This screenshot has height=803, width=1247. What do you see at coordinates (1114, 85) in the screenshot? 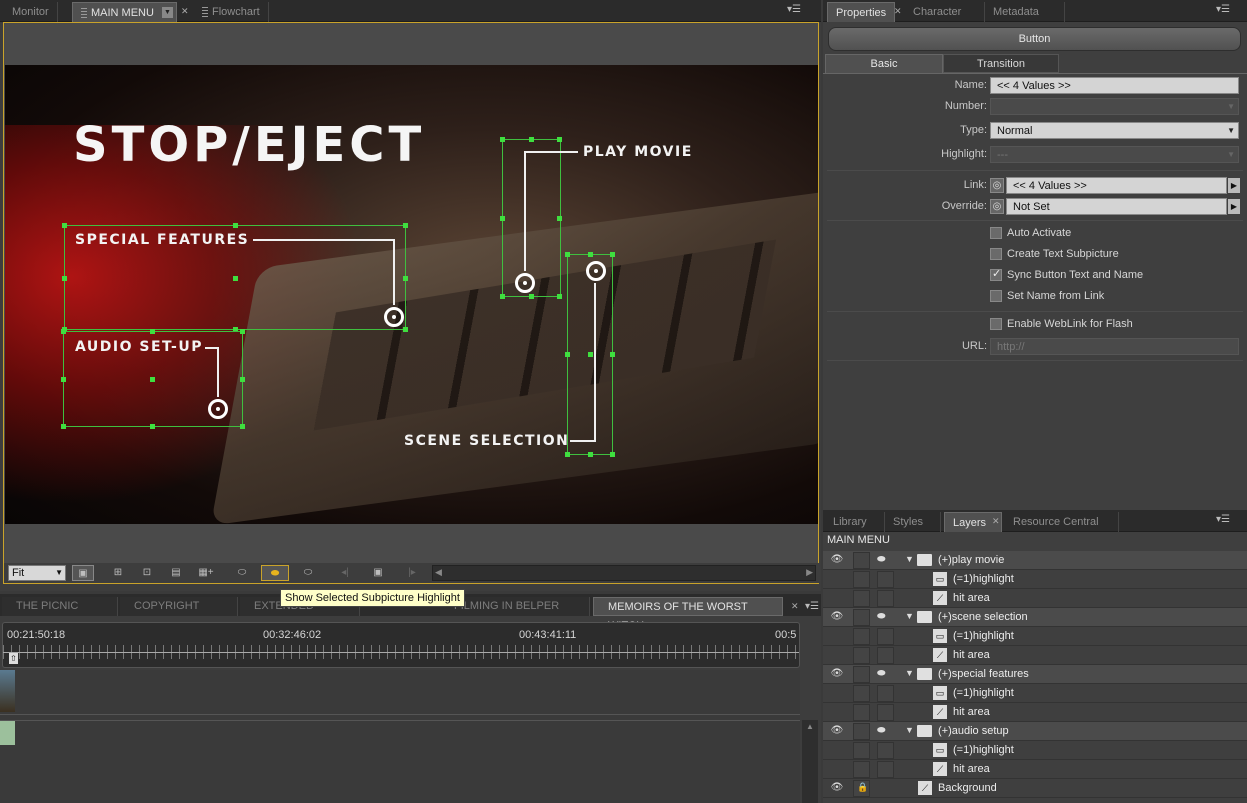
I see `name-field: << 4 Values >>` at bounding box center [1114, 85].